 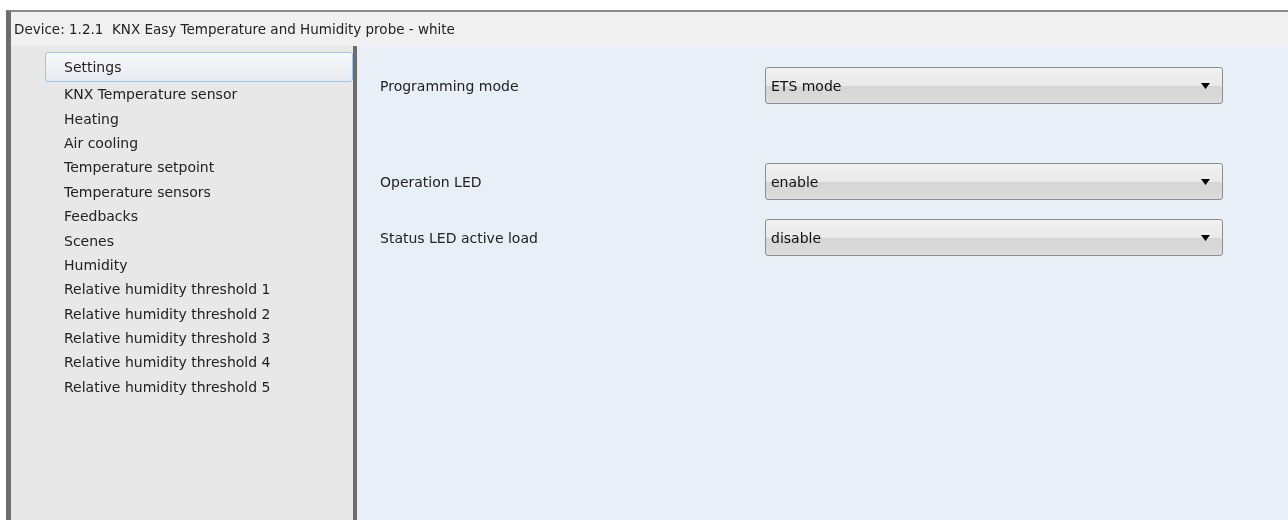 I want to click on sidebar-item: Temperature sensors, so click(x=199, y=191).